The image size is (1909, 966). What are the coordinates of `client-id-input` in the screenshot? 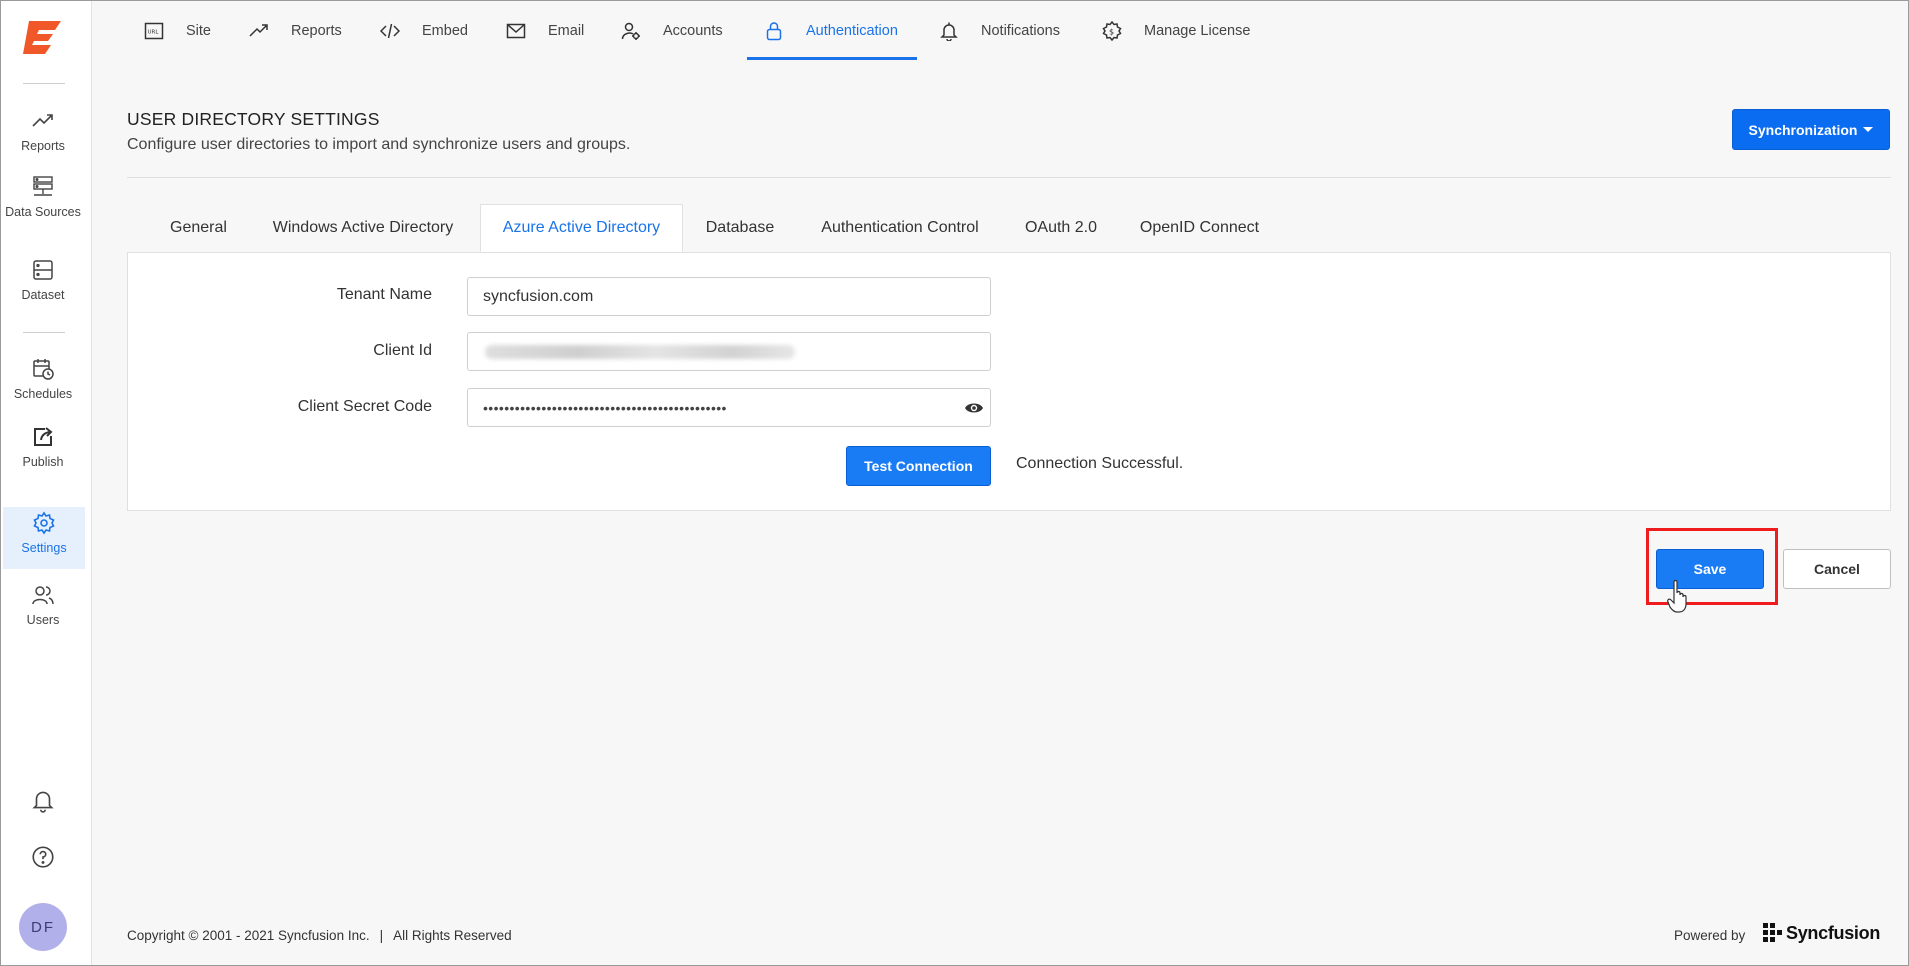 It's located at (729, 351).